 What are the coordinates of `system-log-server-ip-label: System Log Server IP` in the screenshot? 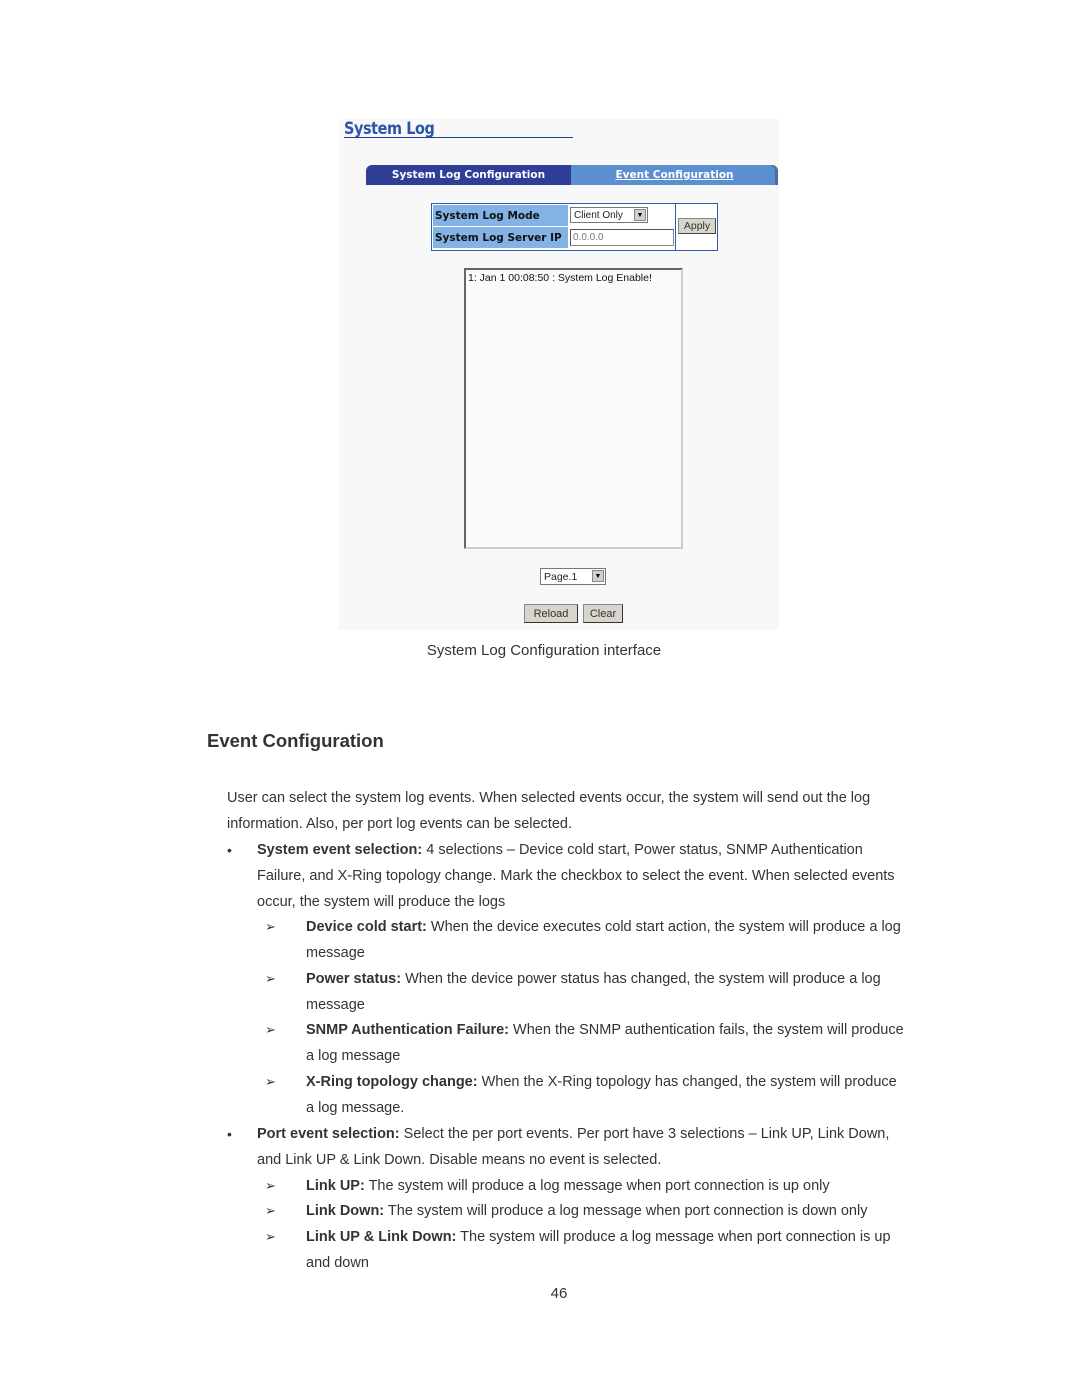 It's located at (500, 237).